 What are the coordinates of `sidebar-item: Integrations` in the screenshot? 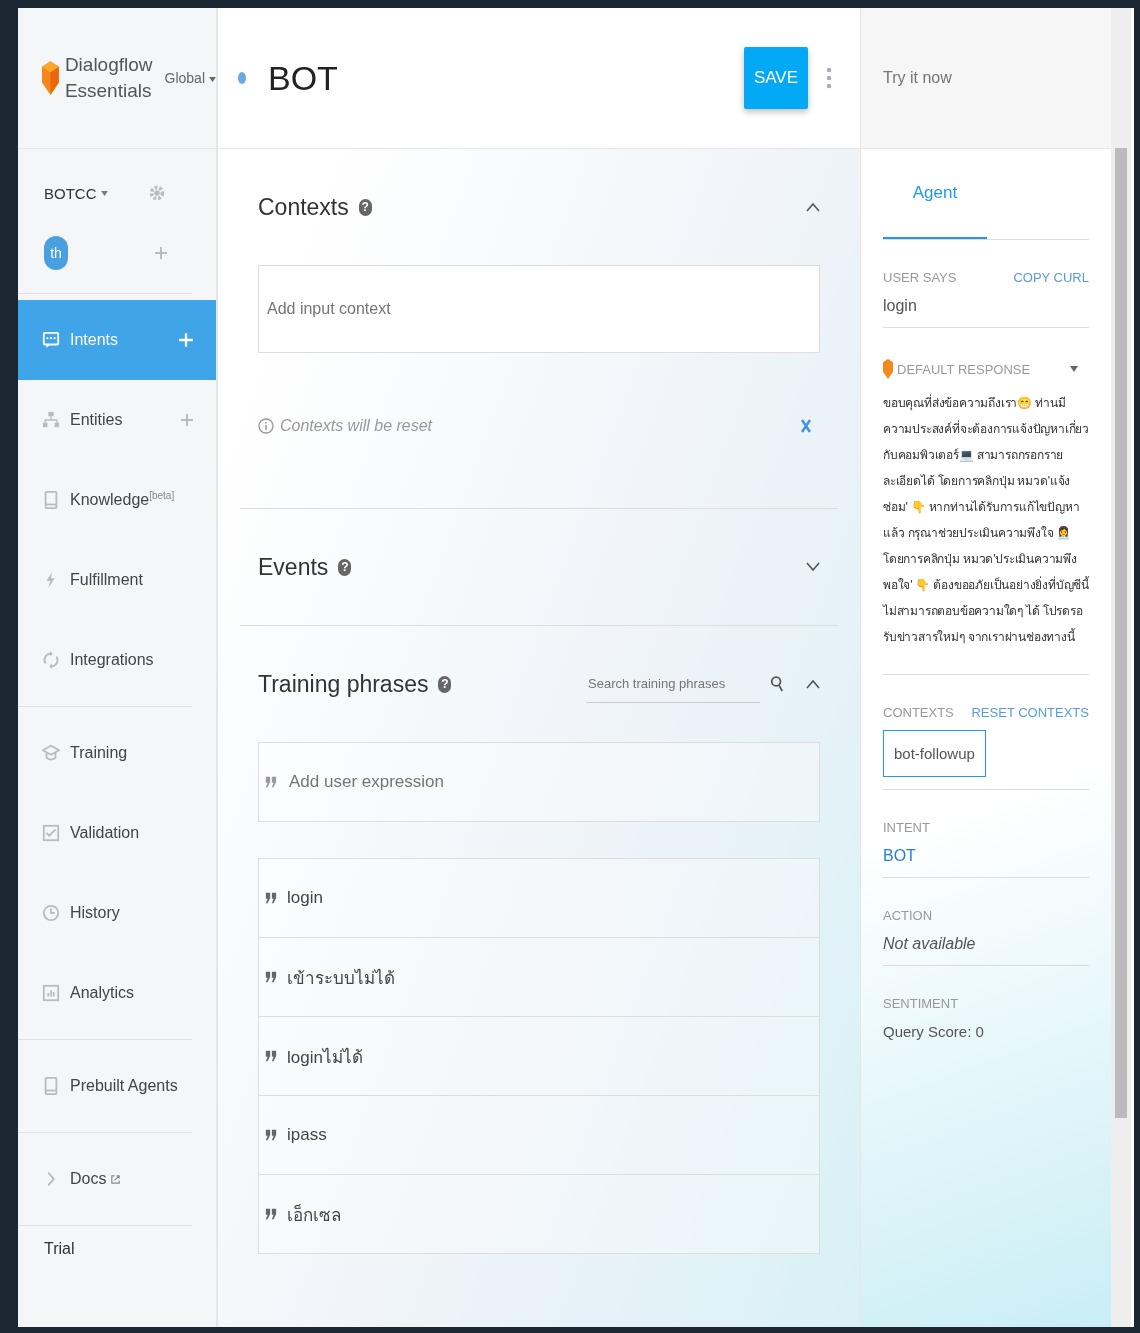 It's located at (117, 660).